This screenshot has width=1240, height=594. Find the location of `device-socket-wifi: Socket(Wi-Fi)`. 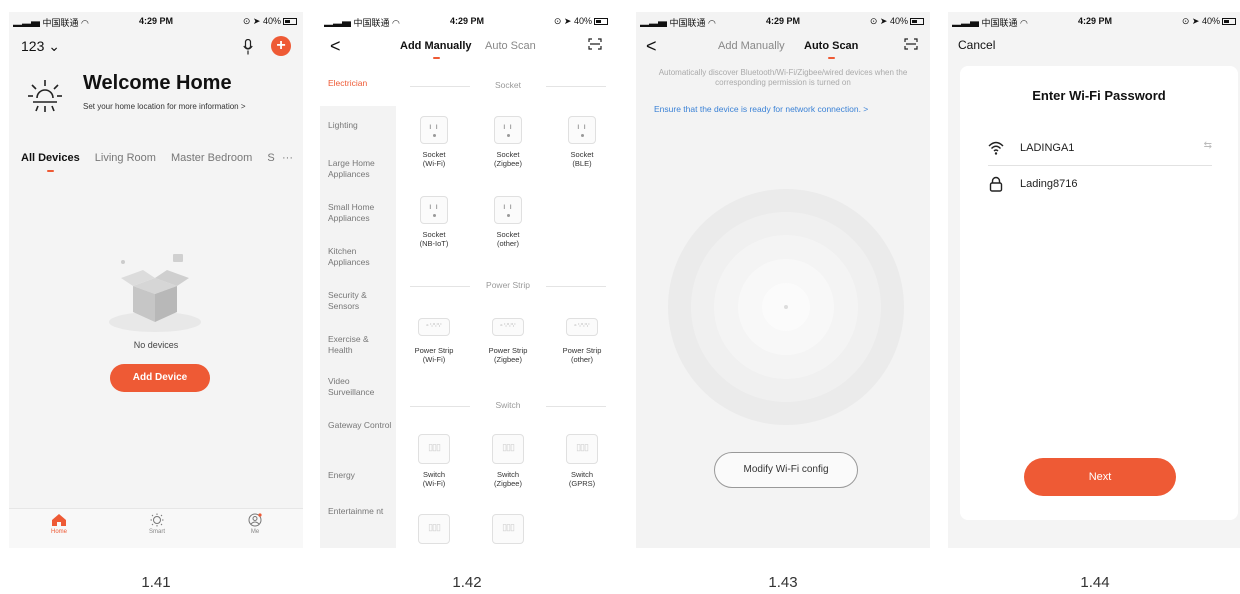

device-socket-wifi: Socket(Wi-Fi) is located at coordinates (434, 142).